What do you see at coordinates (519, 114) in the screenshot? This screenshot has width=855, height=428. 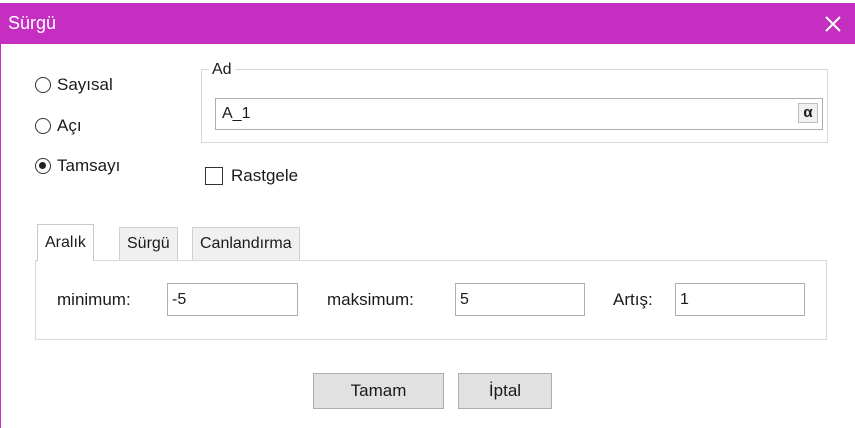 I see `name-input: A_1` at bounding box center [519, 114].